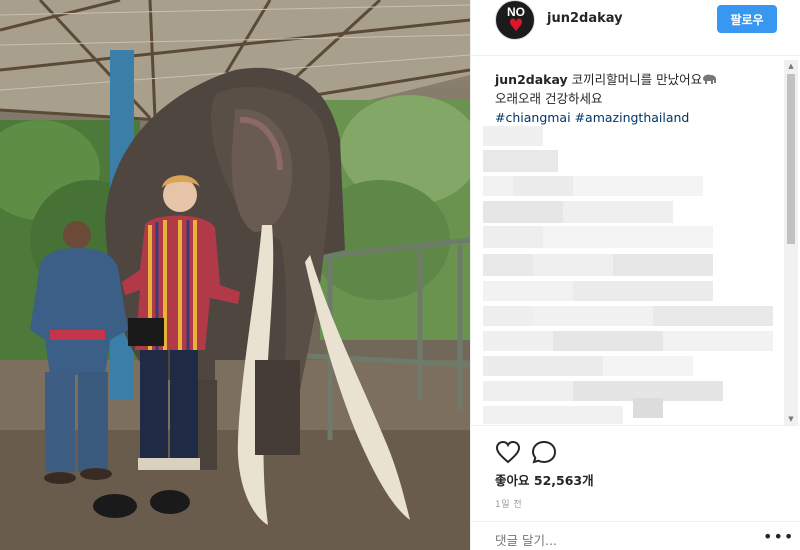  I want to click on comments-scrollbar: ▲ ▼, so click(791, 242).